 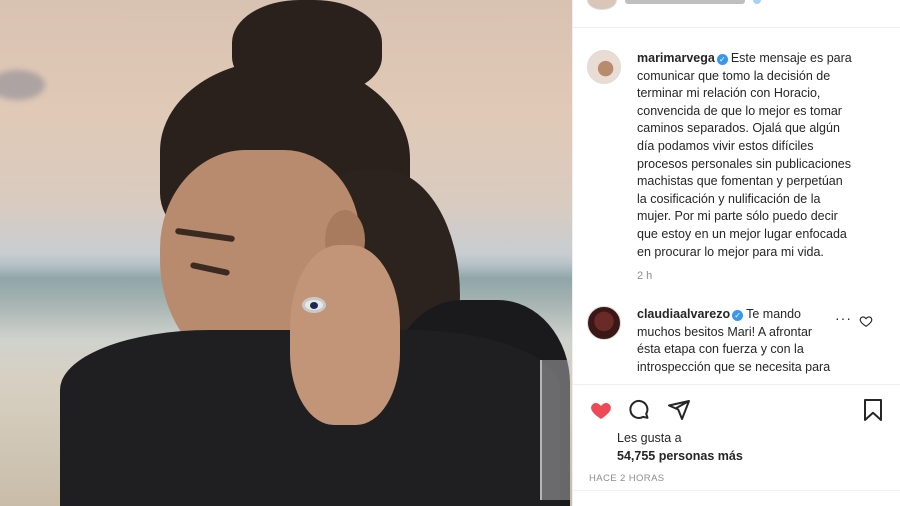 I want to click on photo-wine-glass, so click(x=555, y=430).